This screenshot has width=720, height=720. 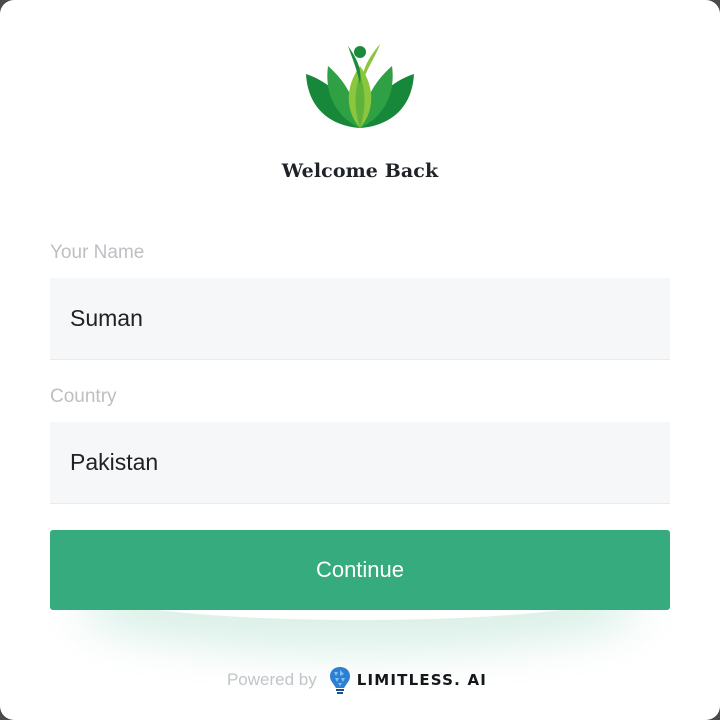 I want to click on lotus-leaf-icon, so click(x=360, y=86).